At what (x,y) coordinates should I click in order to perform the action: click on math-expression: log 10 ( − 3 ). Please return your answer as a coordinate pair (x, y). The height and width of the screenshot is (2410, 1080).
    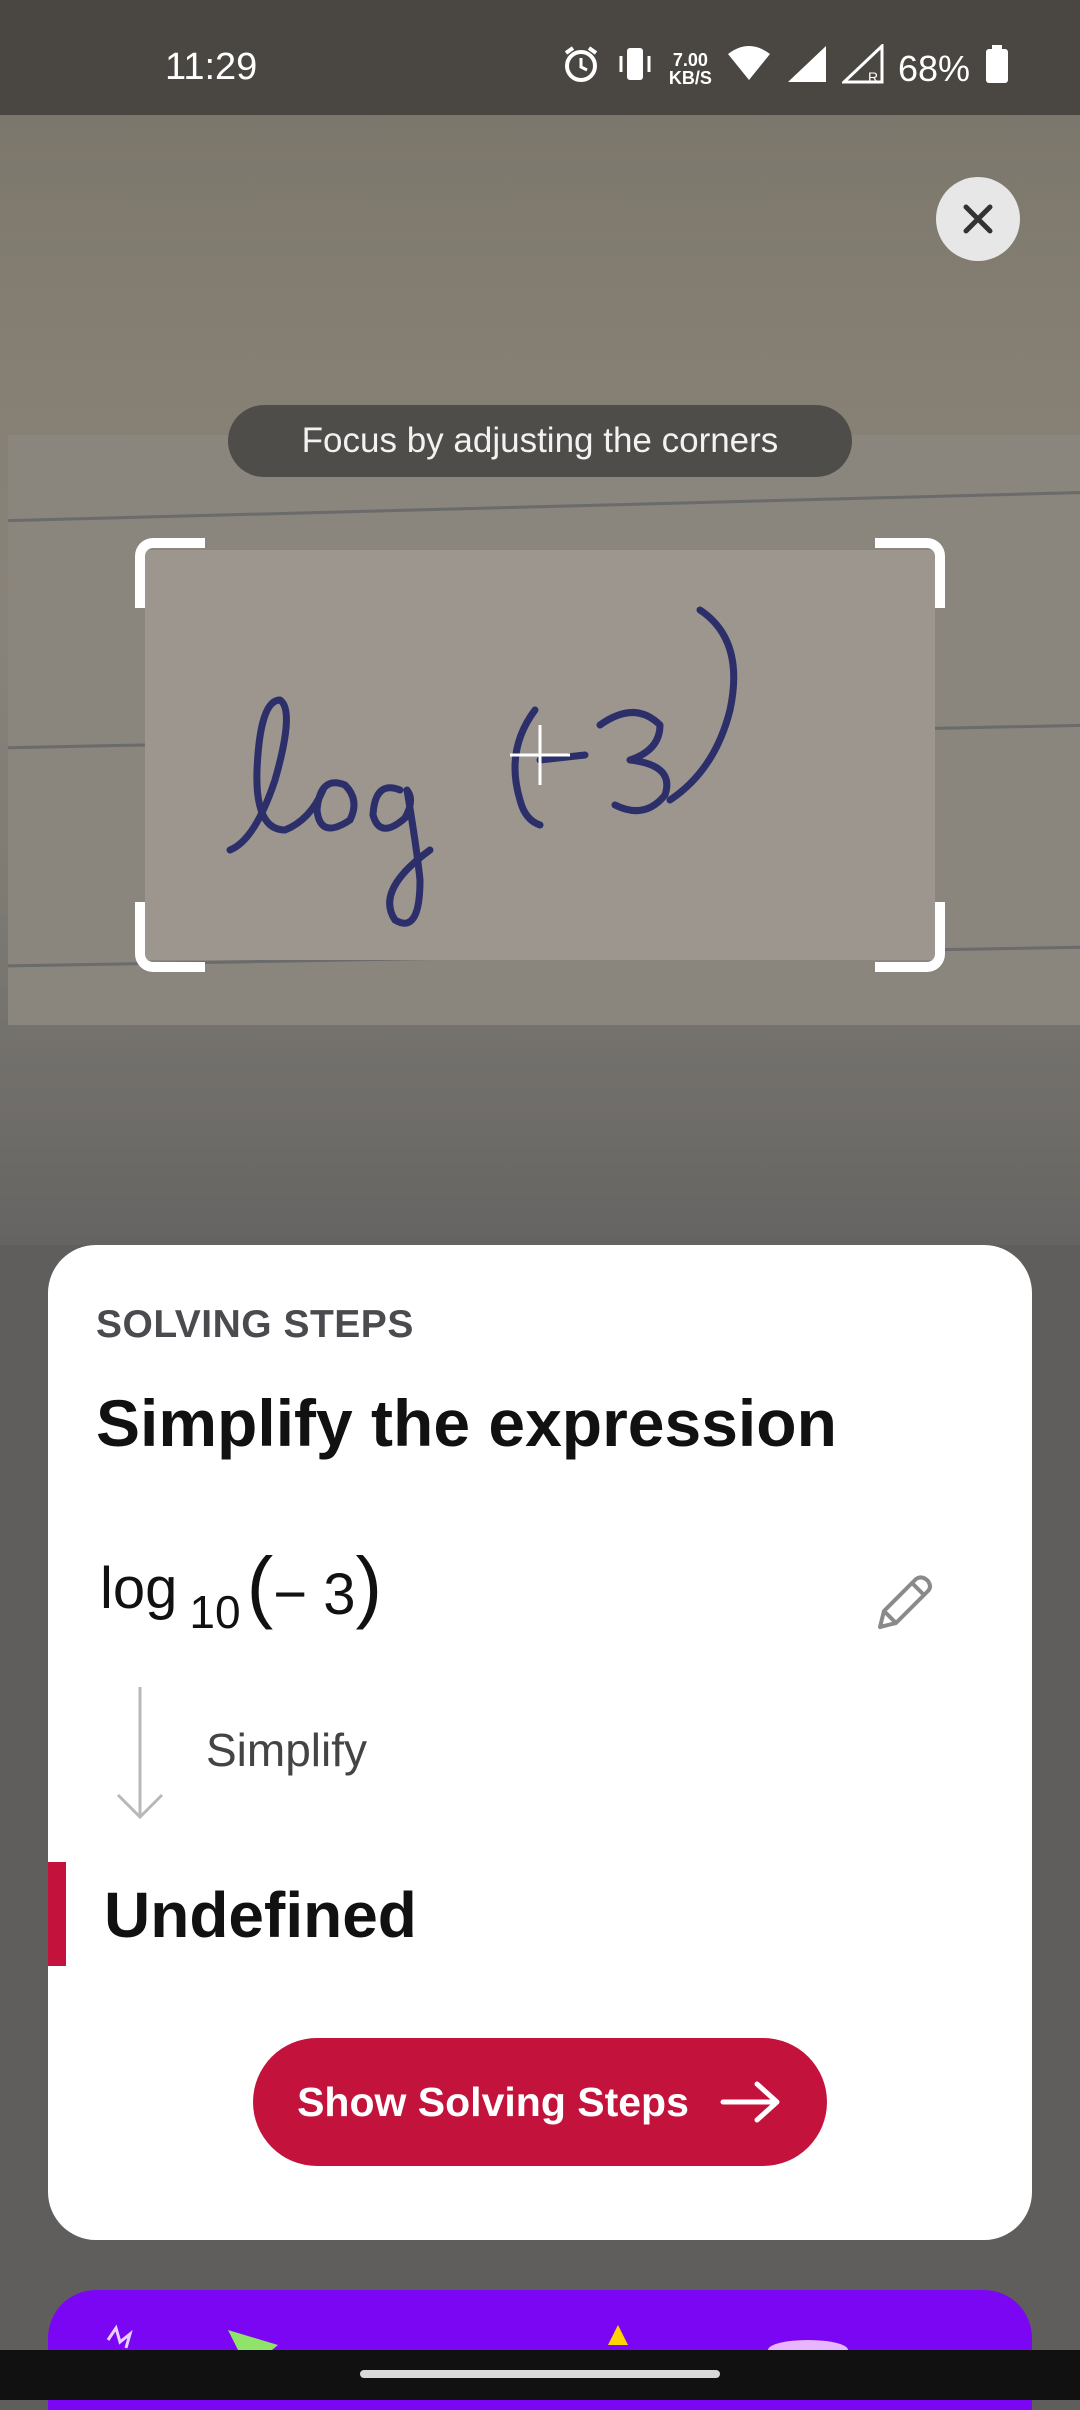
    Looking at the image, I should click on (241, 1590).